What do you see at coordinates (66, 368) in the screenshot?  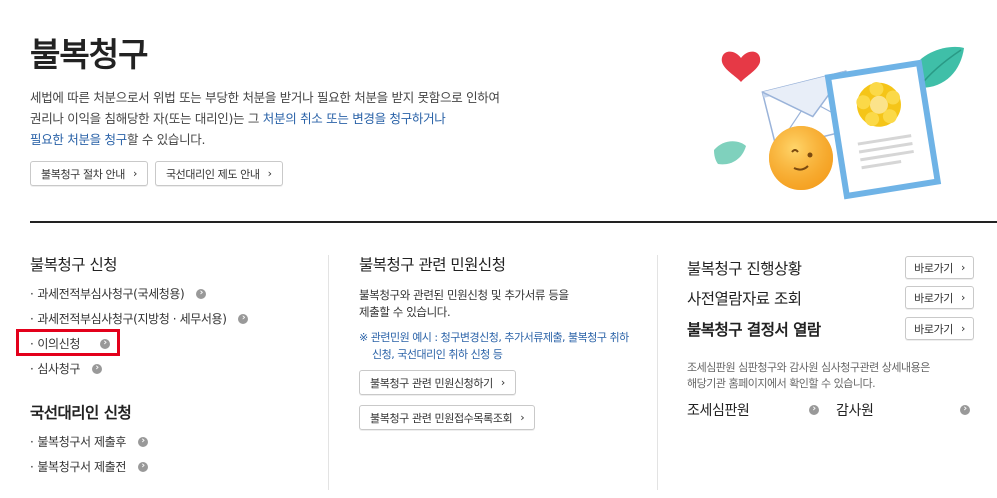 I see `review-request-link: · 심사청구` at bounding box center [66, 368].